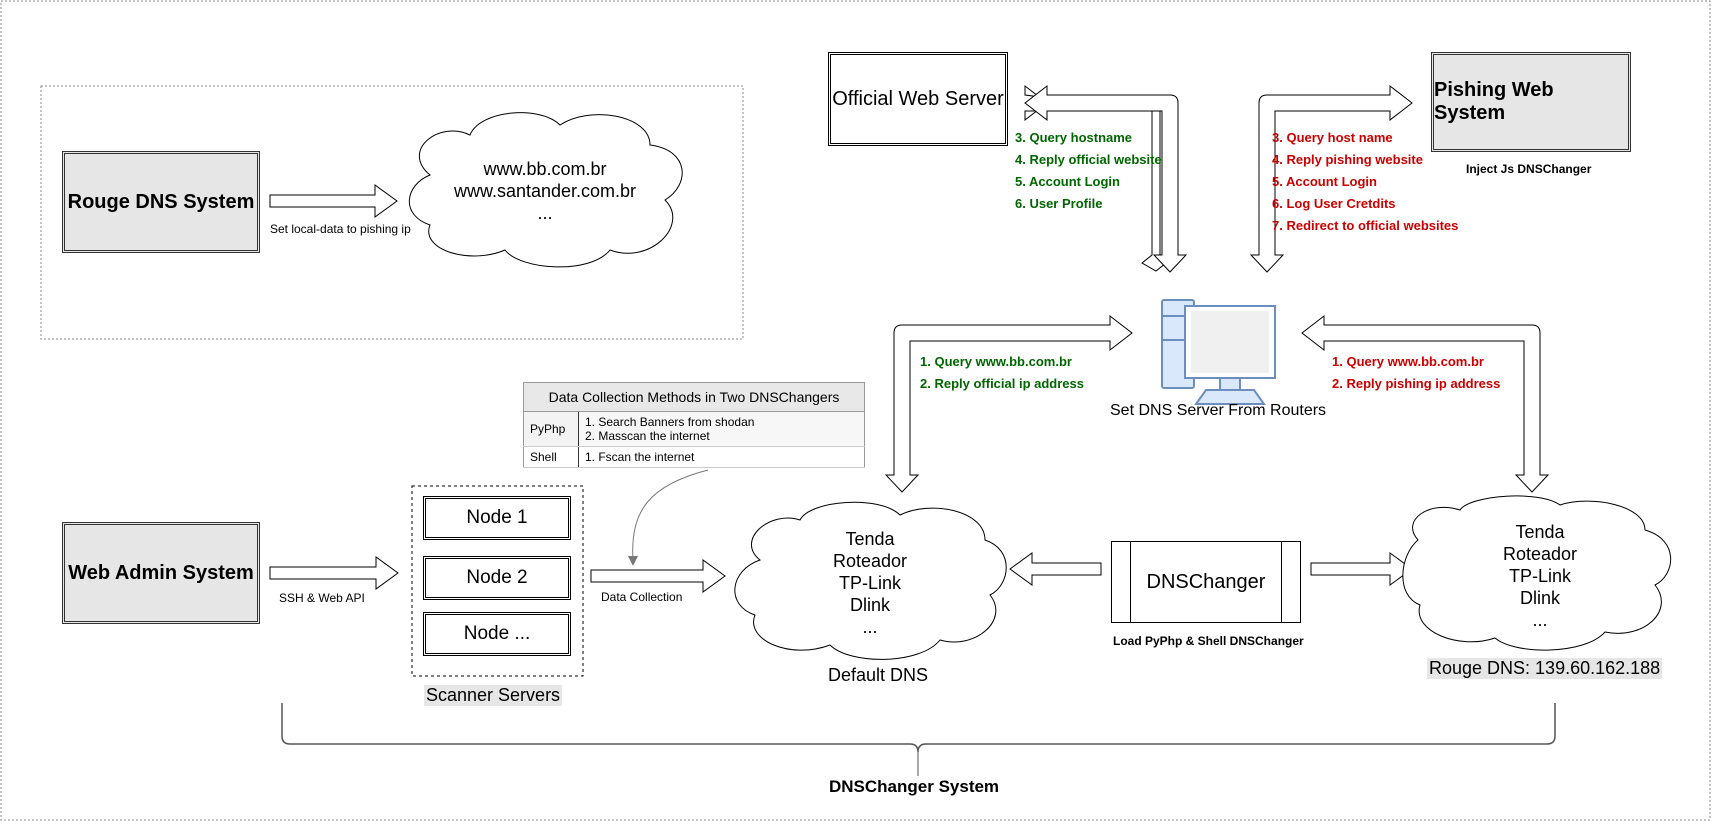 This screenshot has width=1712, height=822. Describe the element at coordinates (670, 515) in the screenshot. I see `table-pointer-arrow` at that location.